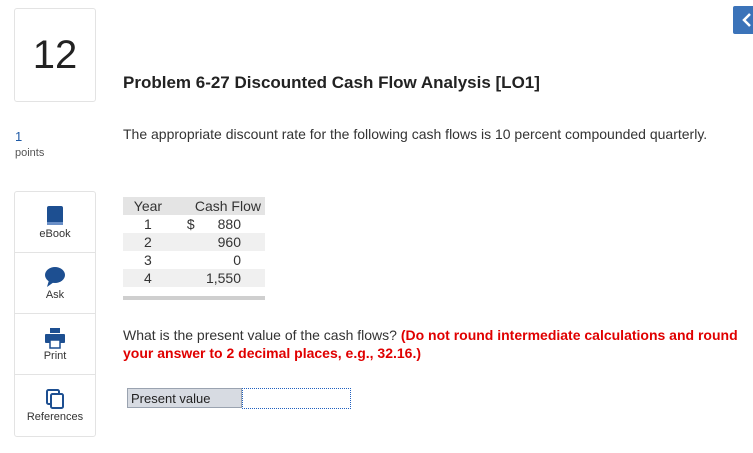 Image resolution: width=753 pixels, height=453 pixels. Describe the element at coordinates (296, 398) in the screenshot. I see `present-value-input` at that location.